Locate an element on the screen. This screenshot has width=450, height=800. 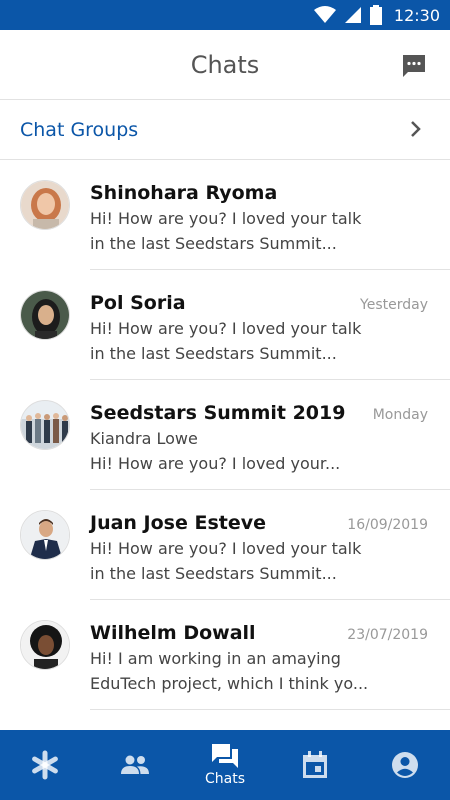
status-time: 12:30 is located at coordinates (416, 15).